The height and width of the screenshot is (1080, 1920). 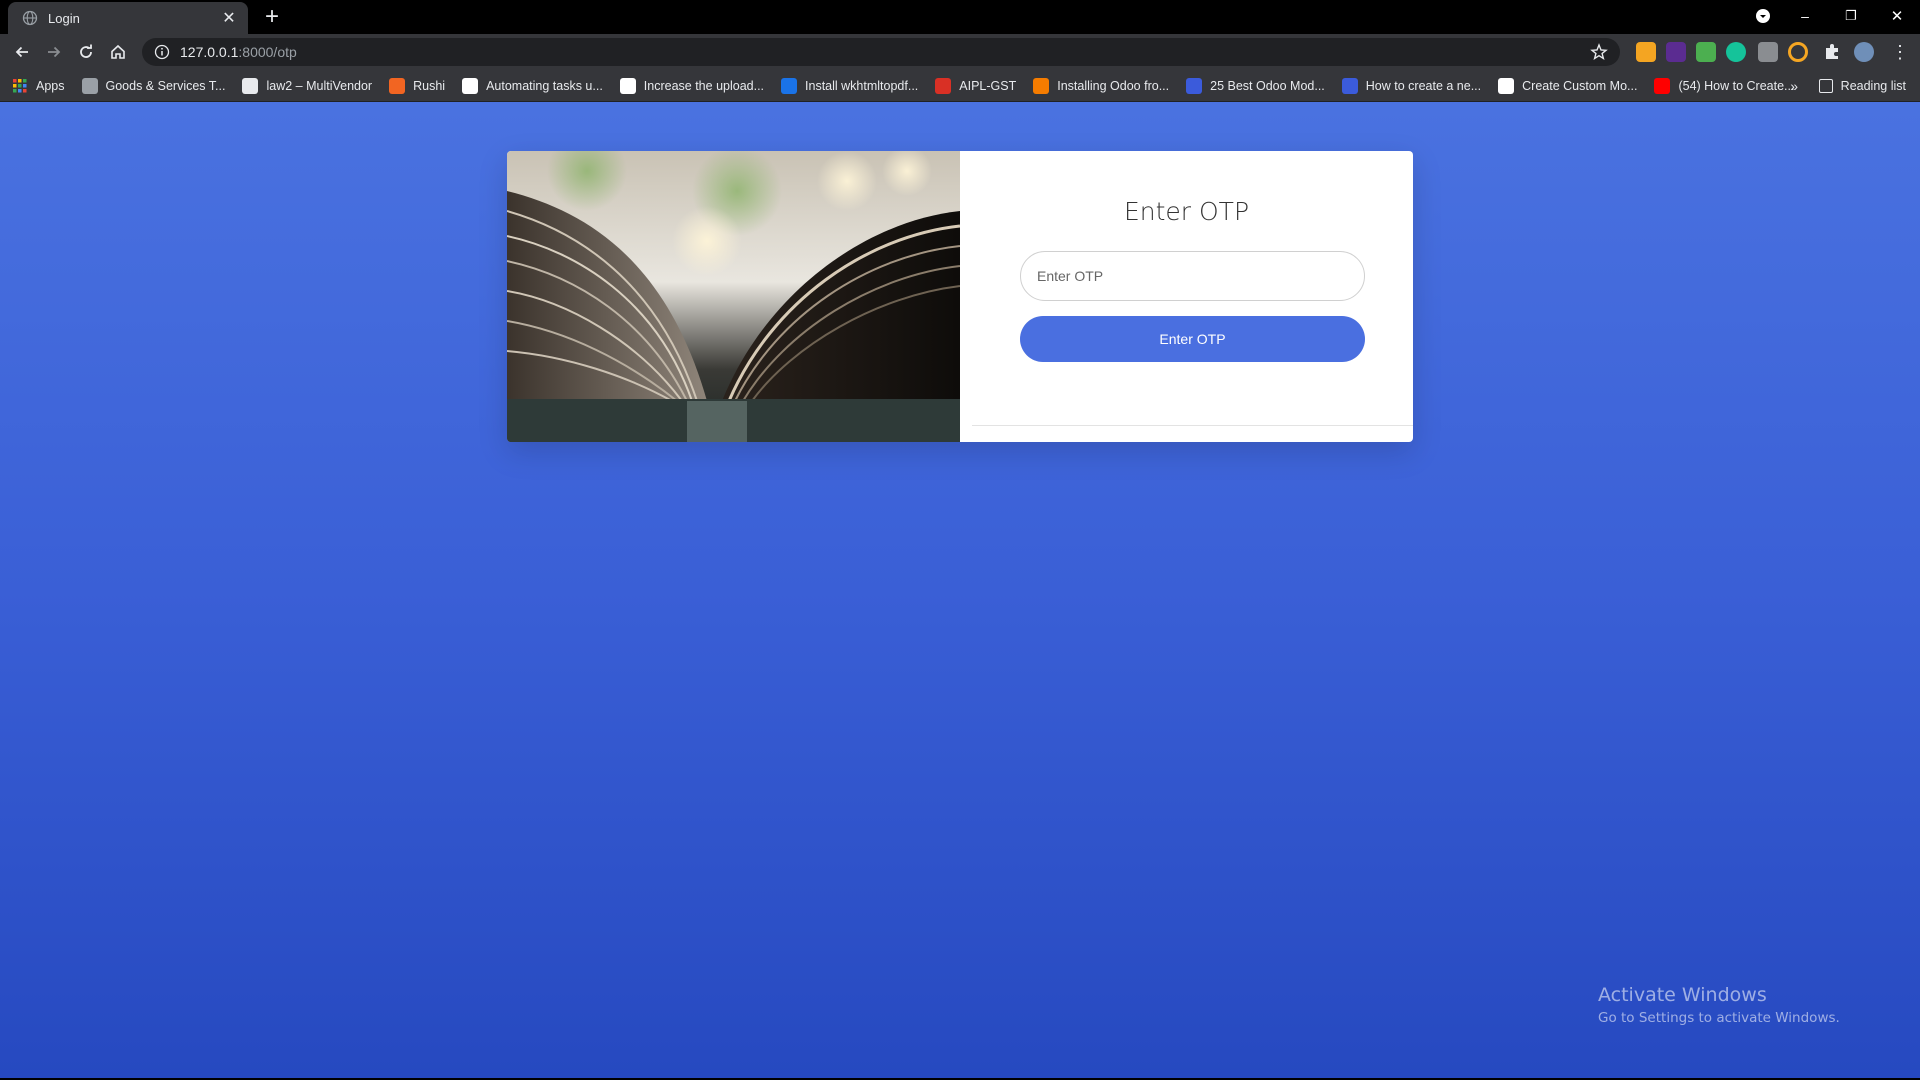 I want to click on chrome-menu-icon: ⋮, so click(x=1900, y=52).